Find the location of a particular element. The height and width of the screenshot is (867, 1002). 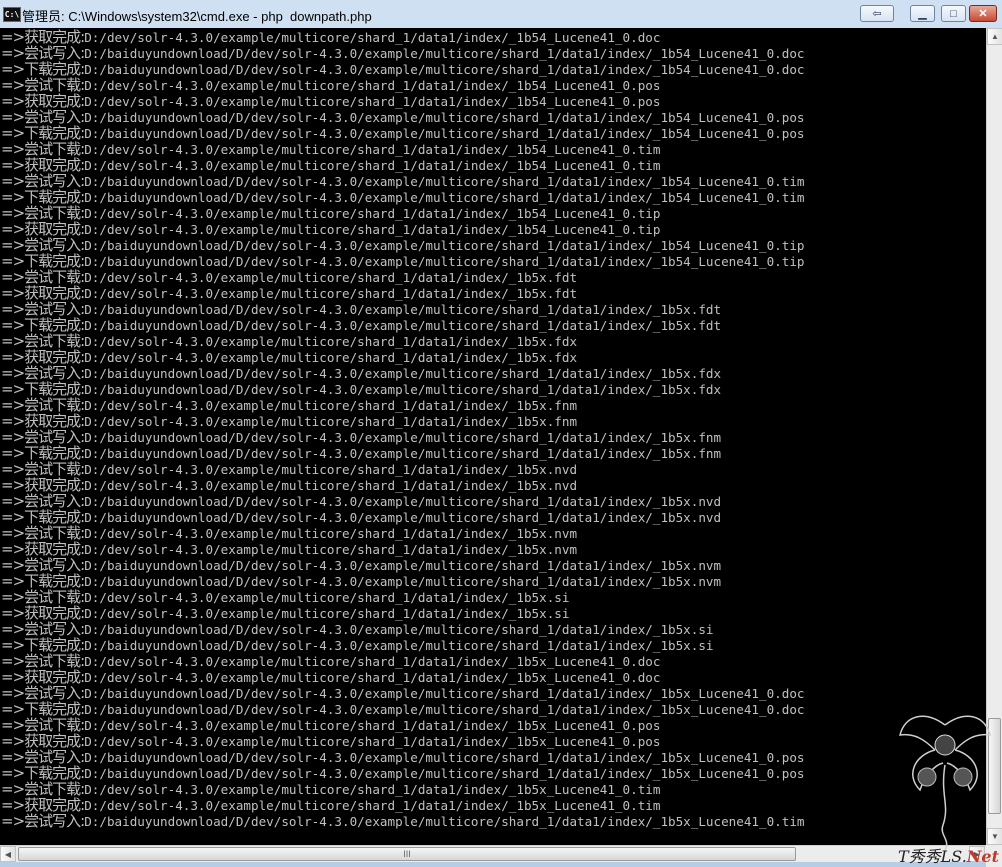

cmd-app-icon: C:\ is located at coordinates (12, 14).